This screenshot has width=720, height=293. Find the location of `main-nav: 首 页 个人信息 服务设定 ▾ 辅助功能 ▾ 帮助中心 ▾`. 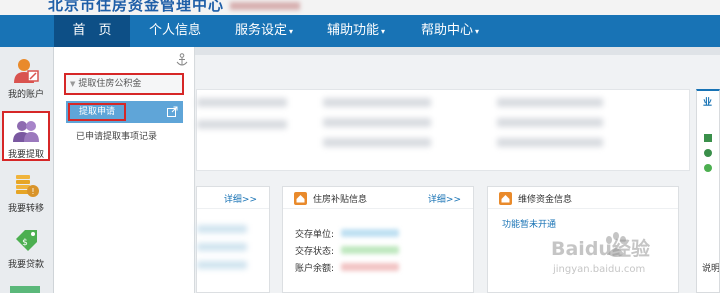

main-nav: 首 页 个人信息 服务设定 ▾ 辅助功能 ▾ 帮助中心 ▾ is located at coordinates (360, 31).